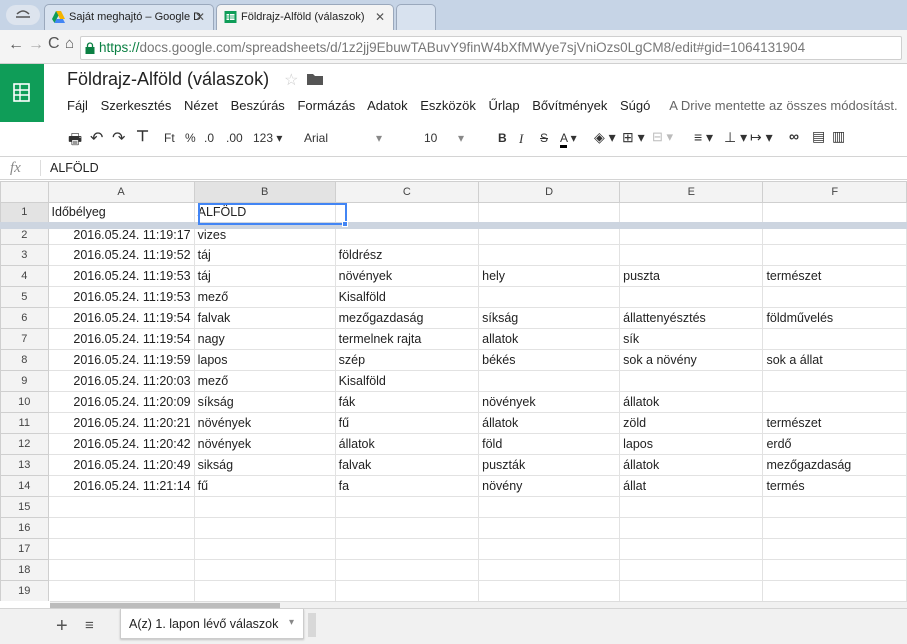 The height and width of the screenshot is (644, 907). What do you see at coordinates (200, 17) in the screenshot?
I see `close-tab-icon: ✕` at bounding box center [200, 17].